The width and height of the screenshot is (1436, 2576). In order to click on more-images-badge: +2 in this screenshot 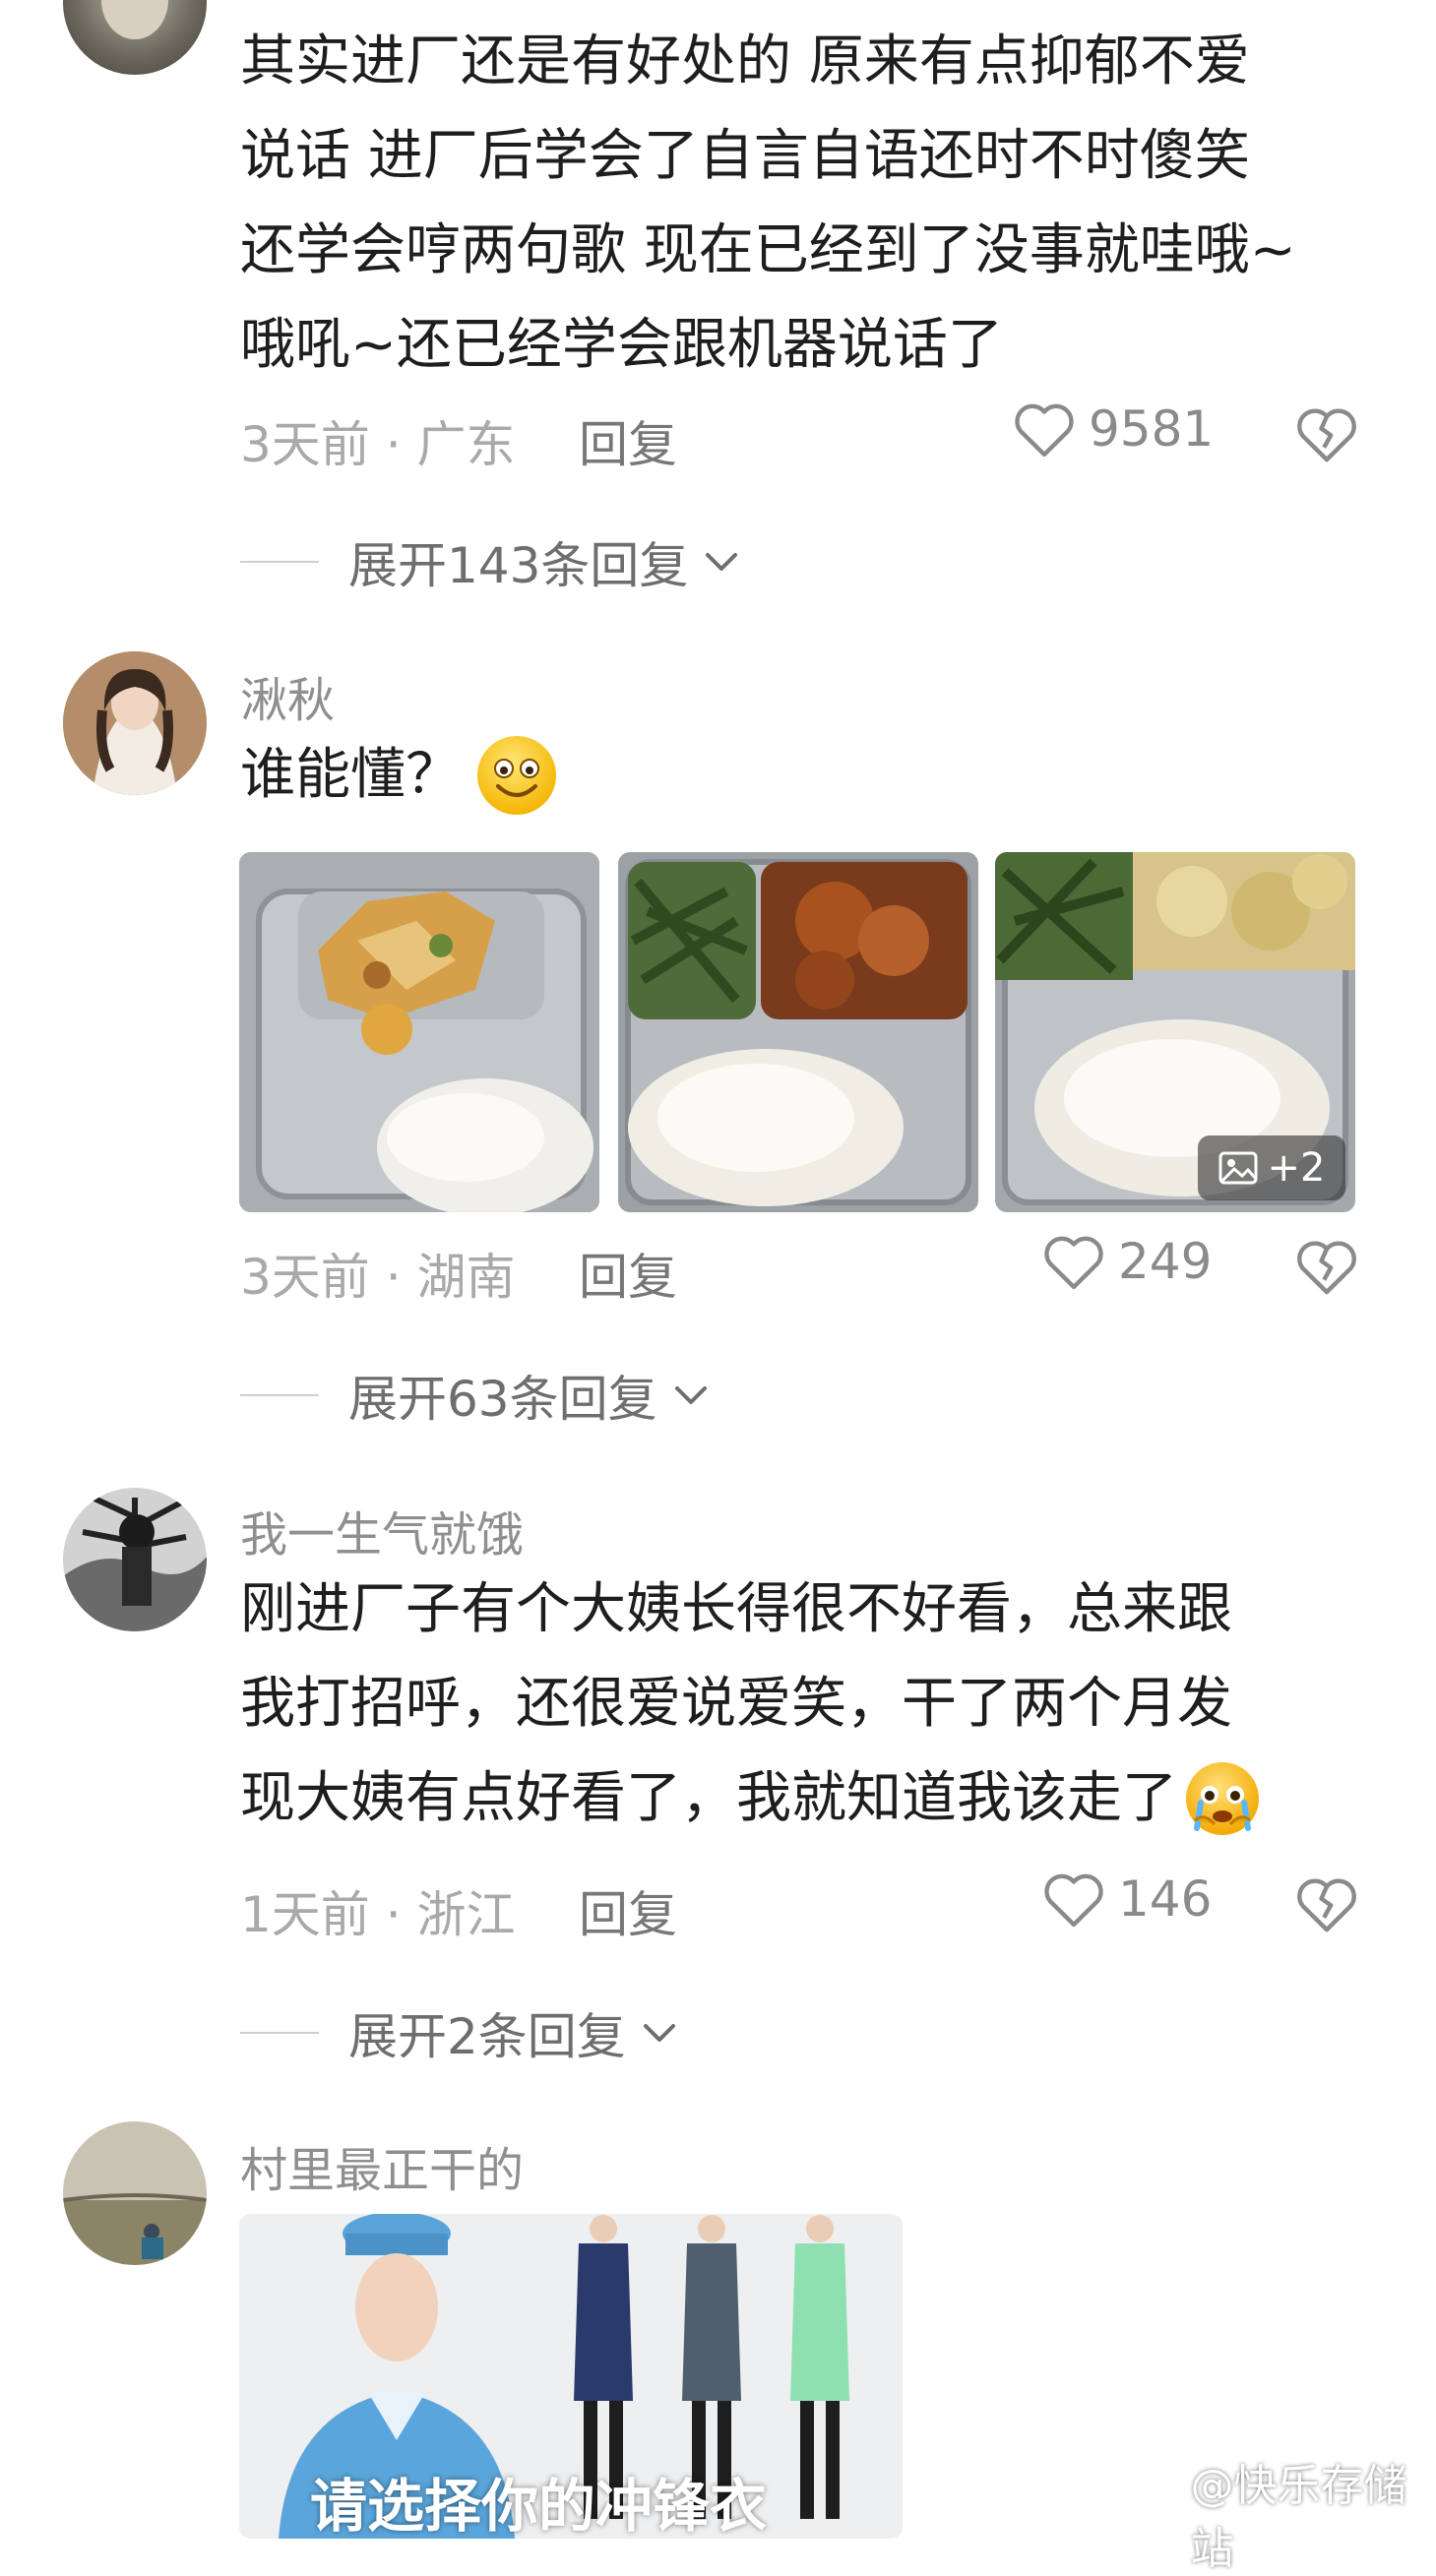, I will do `click(1271, 1167)`.